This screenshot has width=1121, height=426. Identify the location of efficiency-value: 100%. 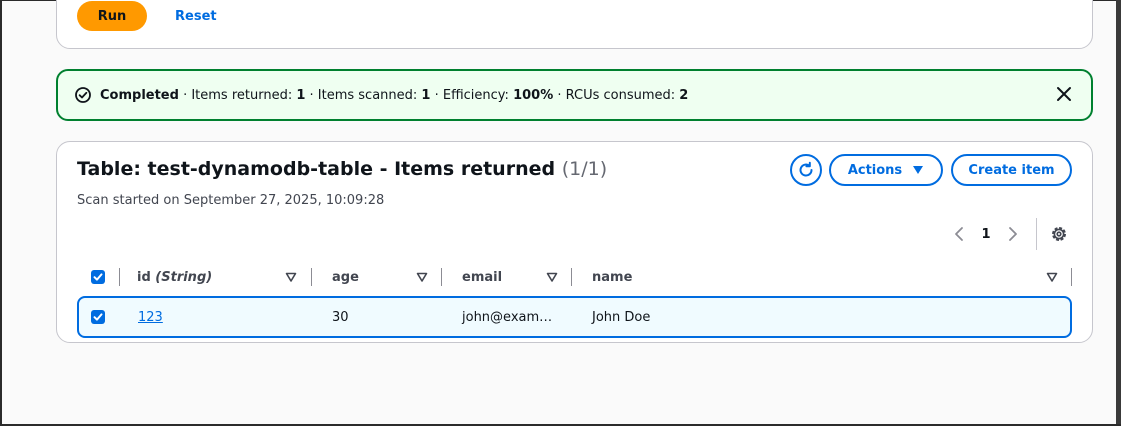
(533, 95).